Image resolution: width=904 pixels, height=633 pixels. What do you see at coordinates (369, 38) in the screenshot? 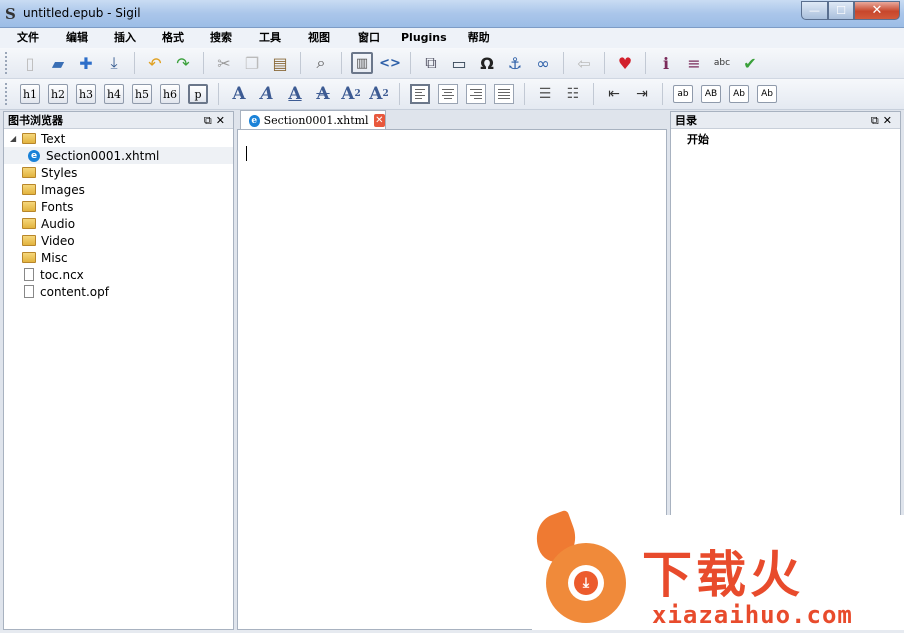
I see `menu-window: 窗口` at bounding box center [369, 38].